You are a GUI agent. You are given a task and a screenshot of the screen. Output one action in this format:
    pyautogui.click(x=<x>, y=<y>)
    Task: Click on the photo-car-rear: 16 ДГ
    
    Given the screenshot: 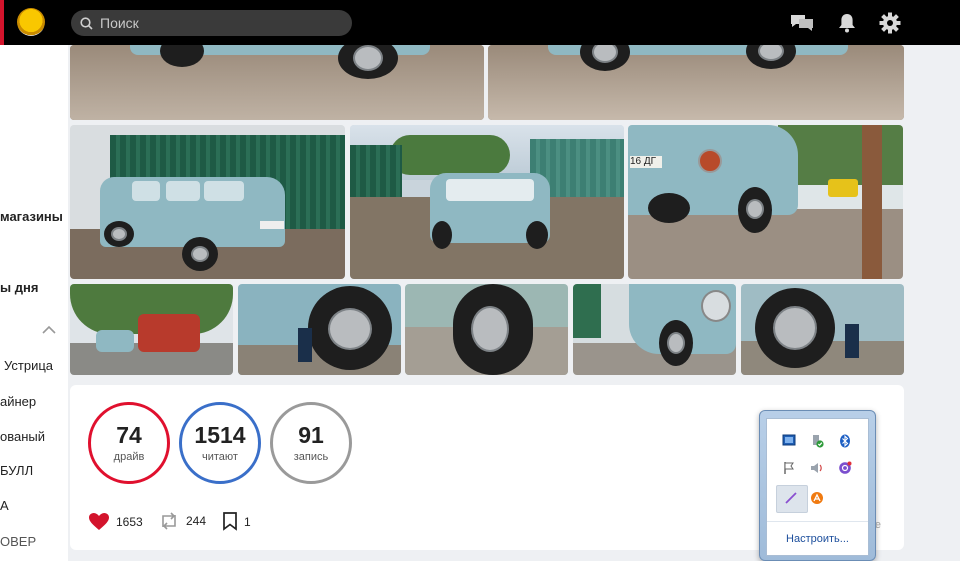 What is the action you would take?
    pyautogui.click(x=765, y=202)
    